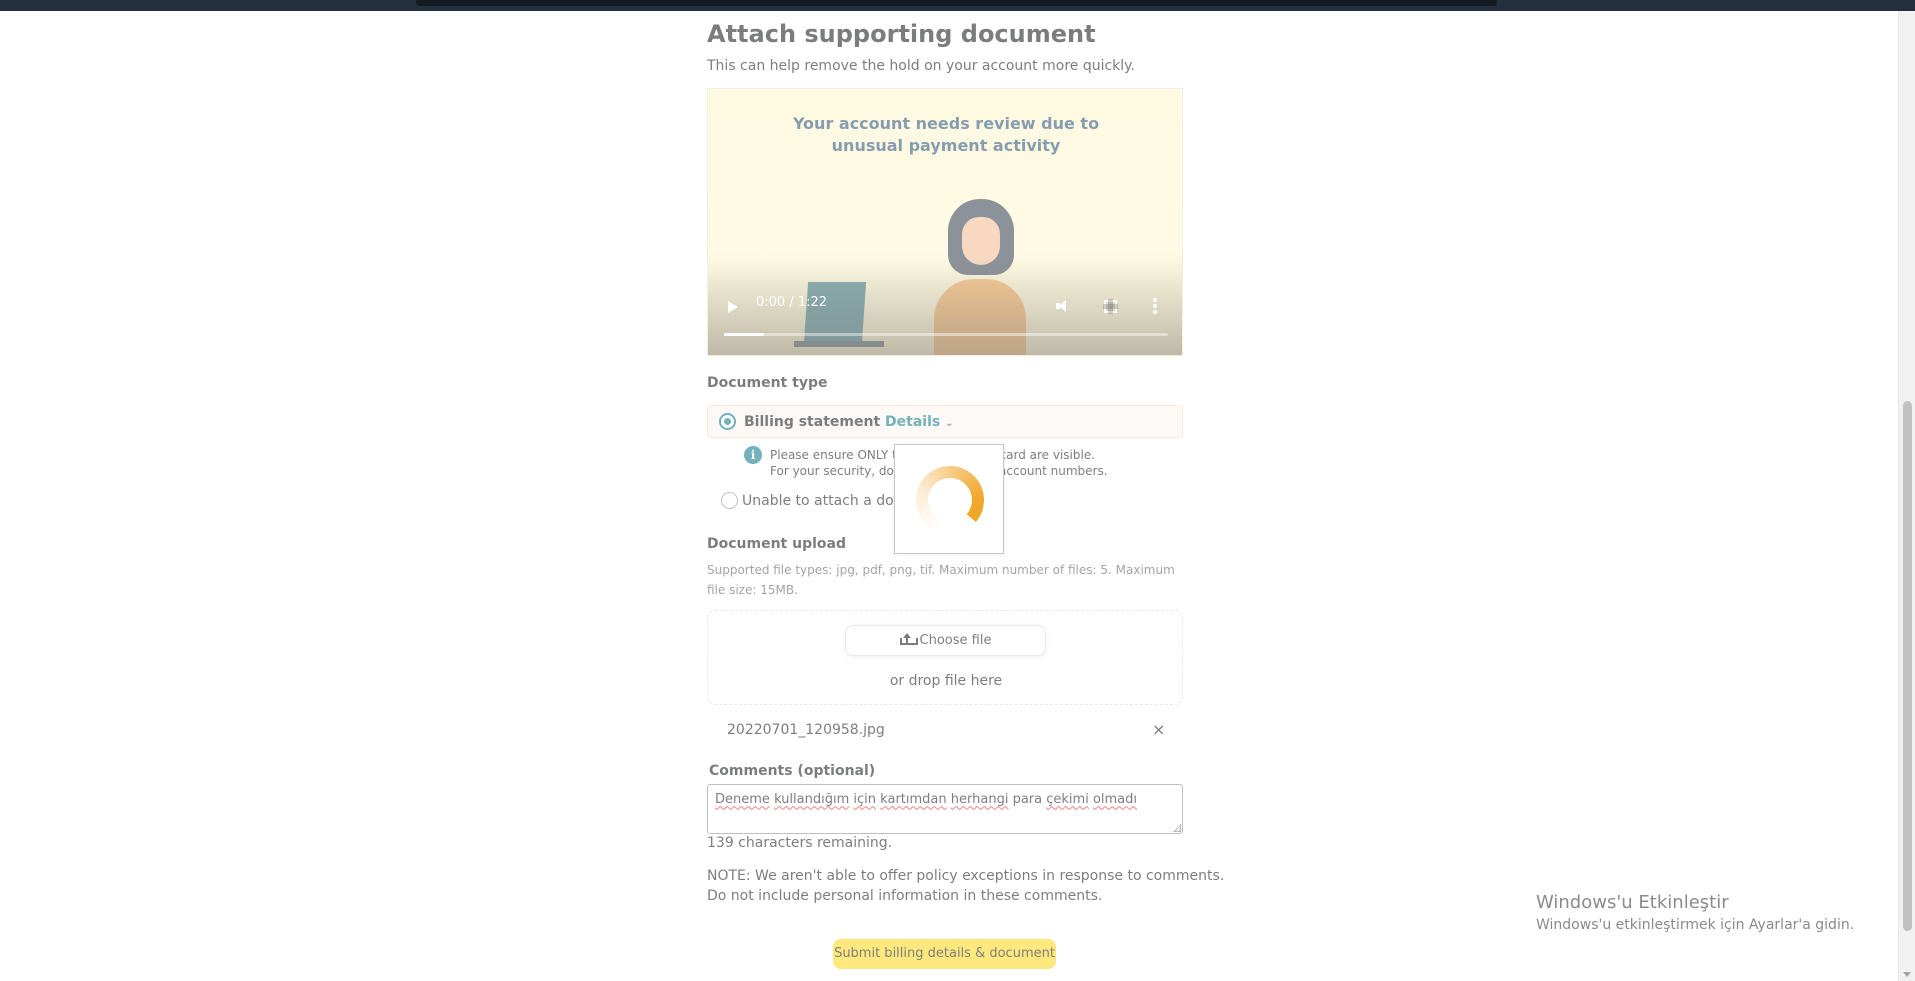 The image size is (1915, 981). I want to click on top-bar-inner, so click(956, 3).